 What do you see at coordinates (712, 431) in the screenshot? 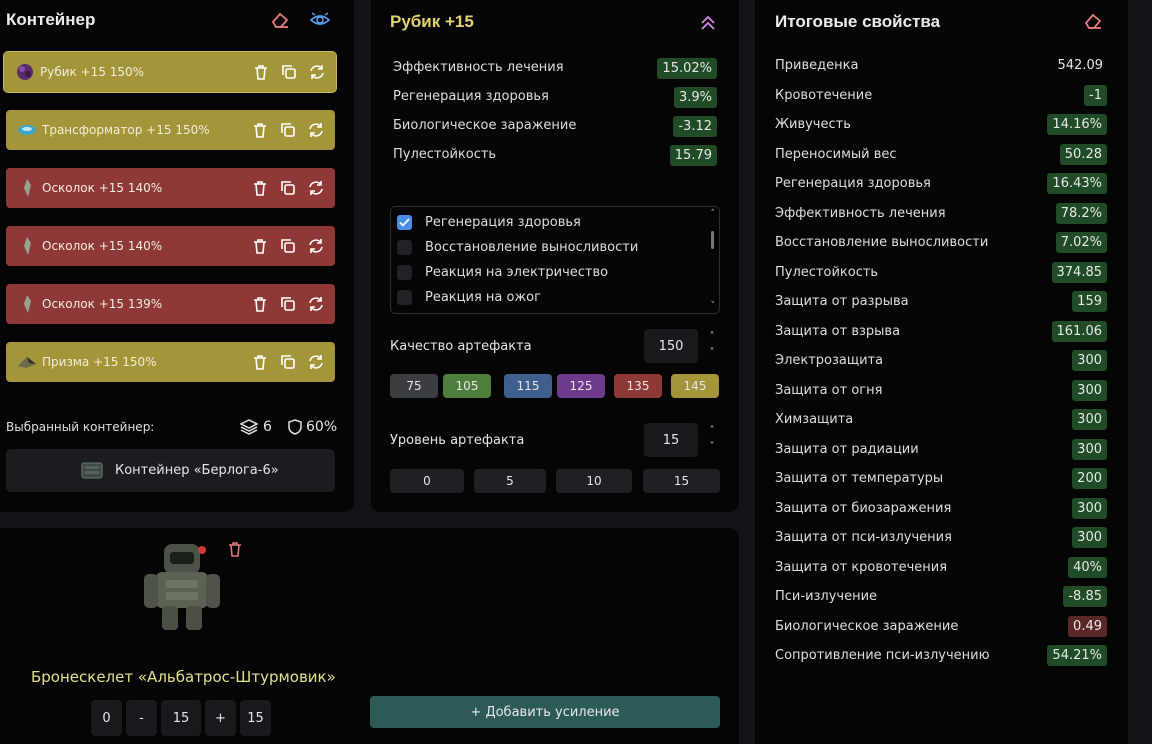
I see `level-up-icon: ˄` at bounding box center [712, 431].